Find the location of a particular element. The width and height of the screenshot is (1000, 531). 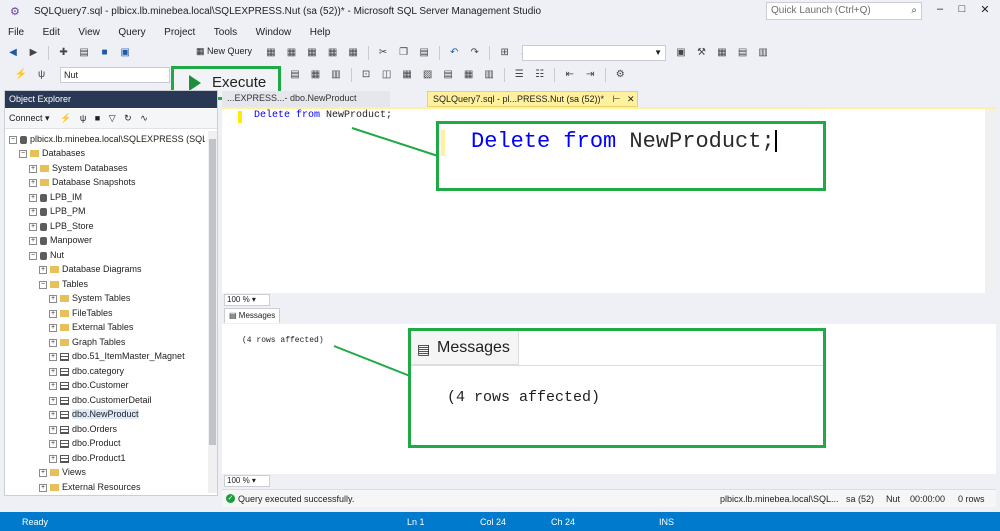

refresh-icon: ↻ is located at coordinates (128, 118).